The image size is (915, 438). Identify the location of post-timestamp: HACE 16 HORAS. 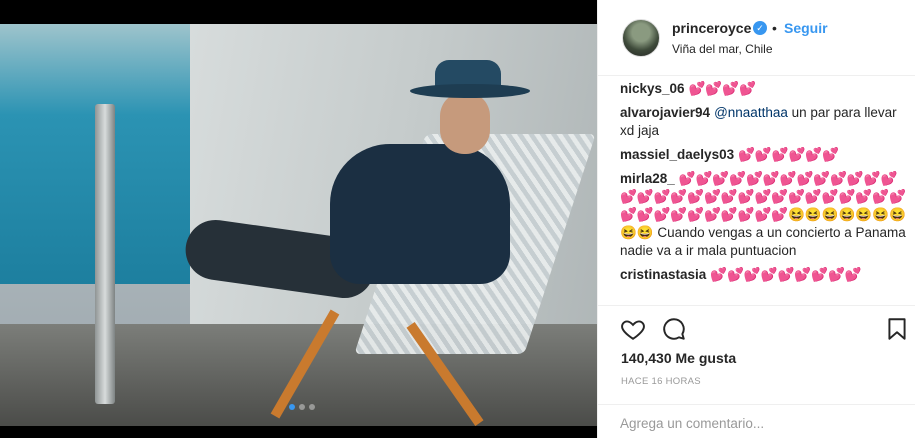
(661, 381).